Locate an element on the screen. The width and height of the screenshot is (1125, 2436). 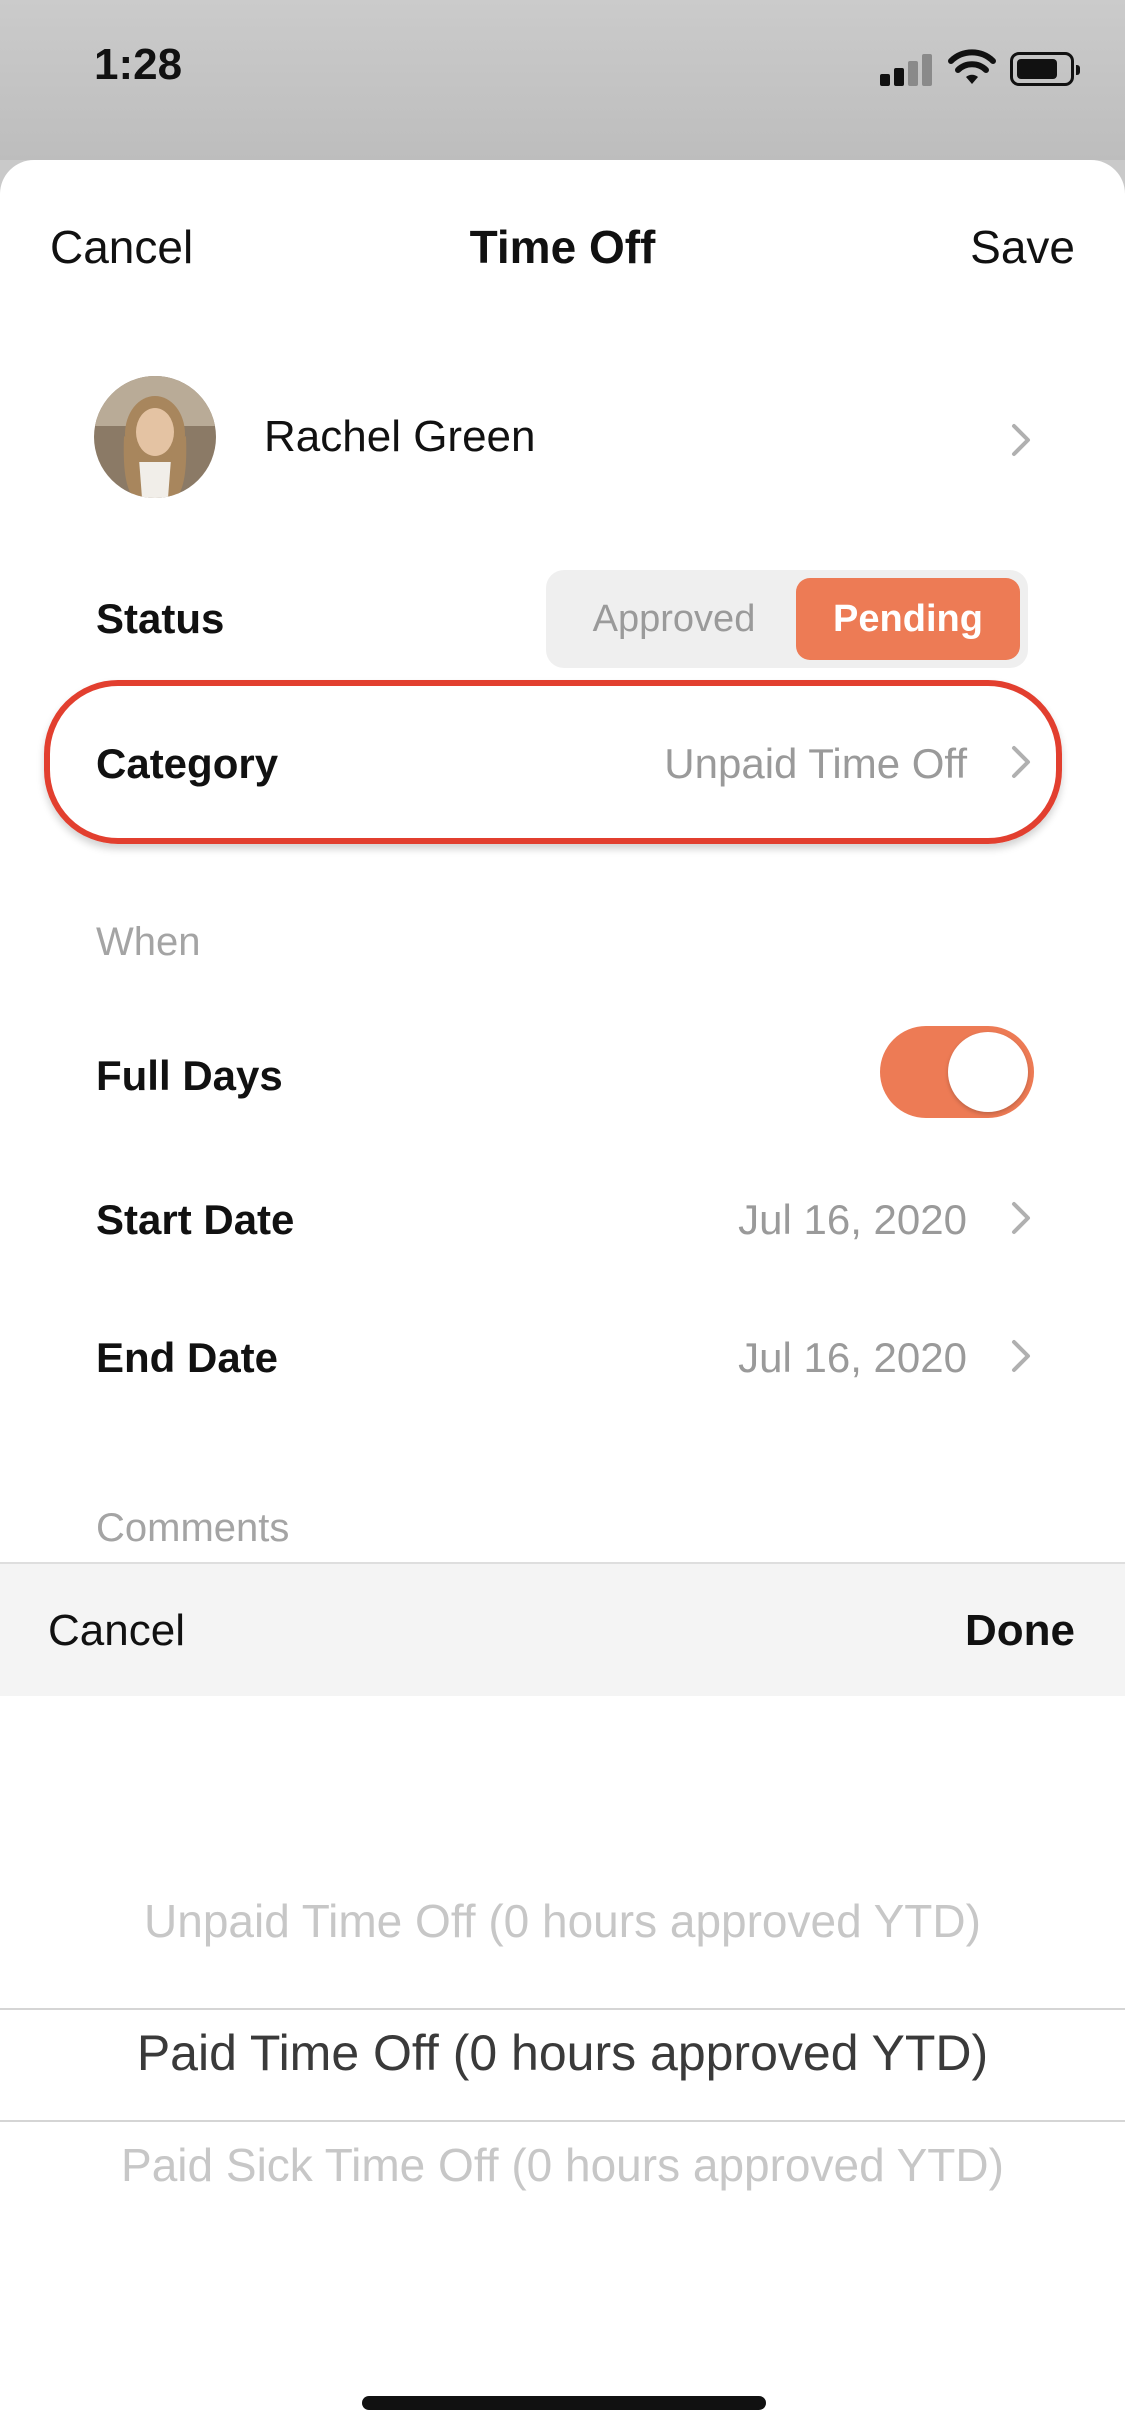
status-bar: 1:28 is located at coordinates (562, 80).